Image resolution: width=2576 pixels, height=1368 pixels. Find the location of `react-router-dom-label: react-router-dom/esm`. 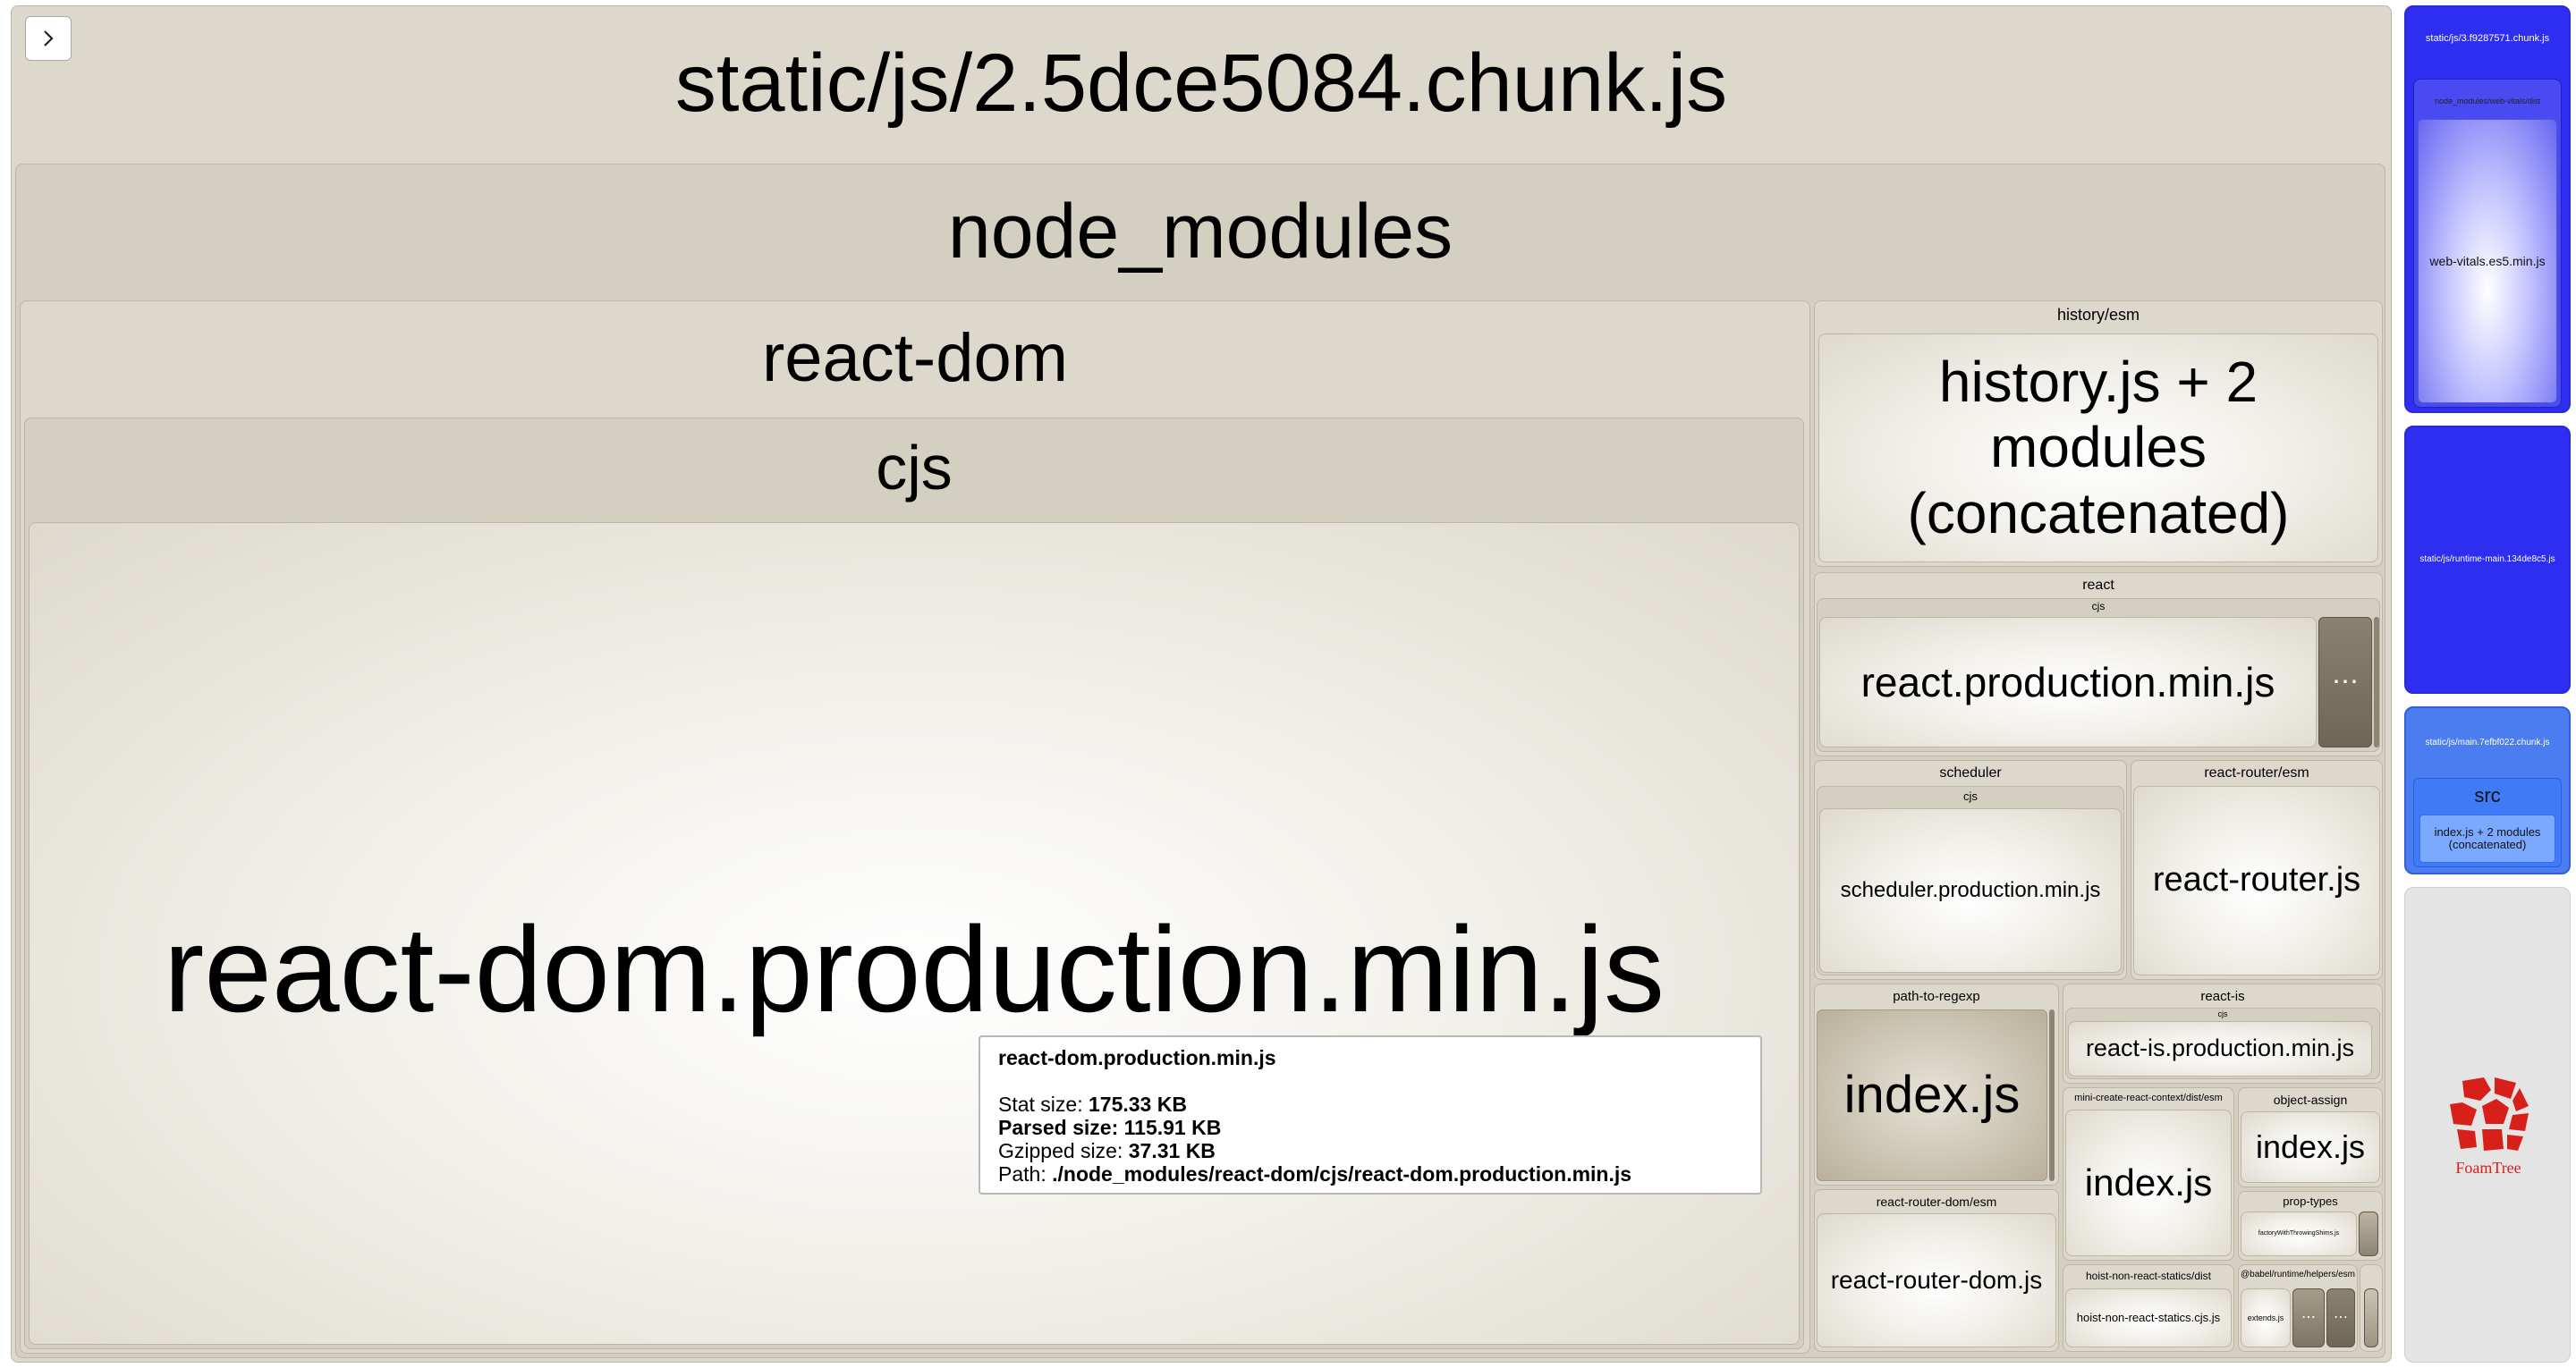

react-router-dom-label: react-router-dom/esm is located at coordinates (1936, 1202).